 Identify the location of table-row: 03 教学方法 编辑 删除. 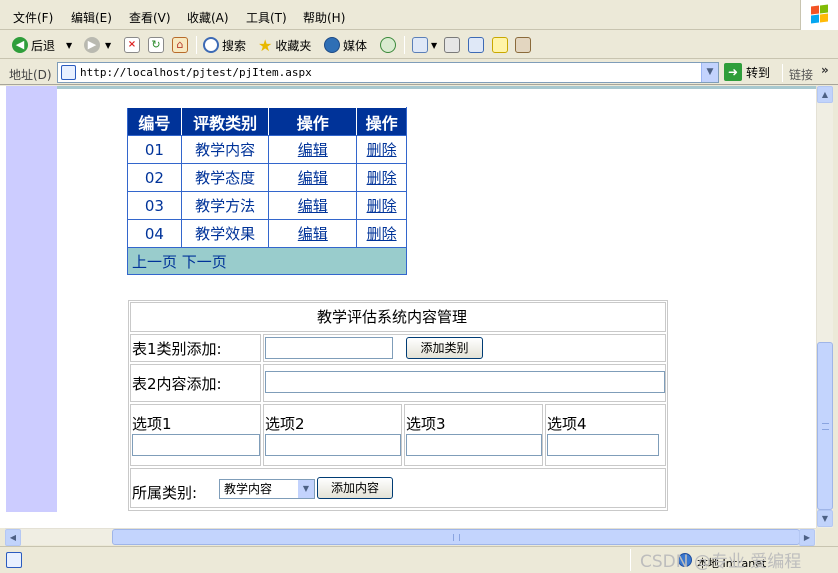
(267, 205).